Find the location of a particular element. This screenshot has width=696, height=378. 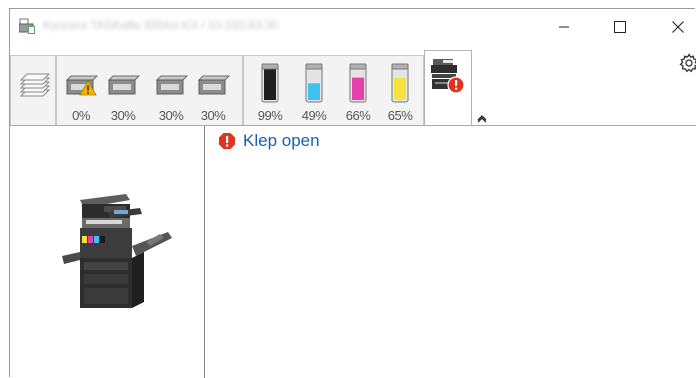

toner-cyan: 49% is located at coordinates (314, 91).